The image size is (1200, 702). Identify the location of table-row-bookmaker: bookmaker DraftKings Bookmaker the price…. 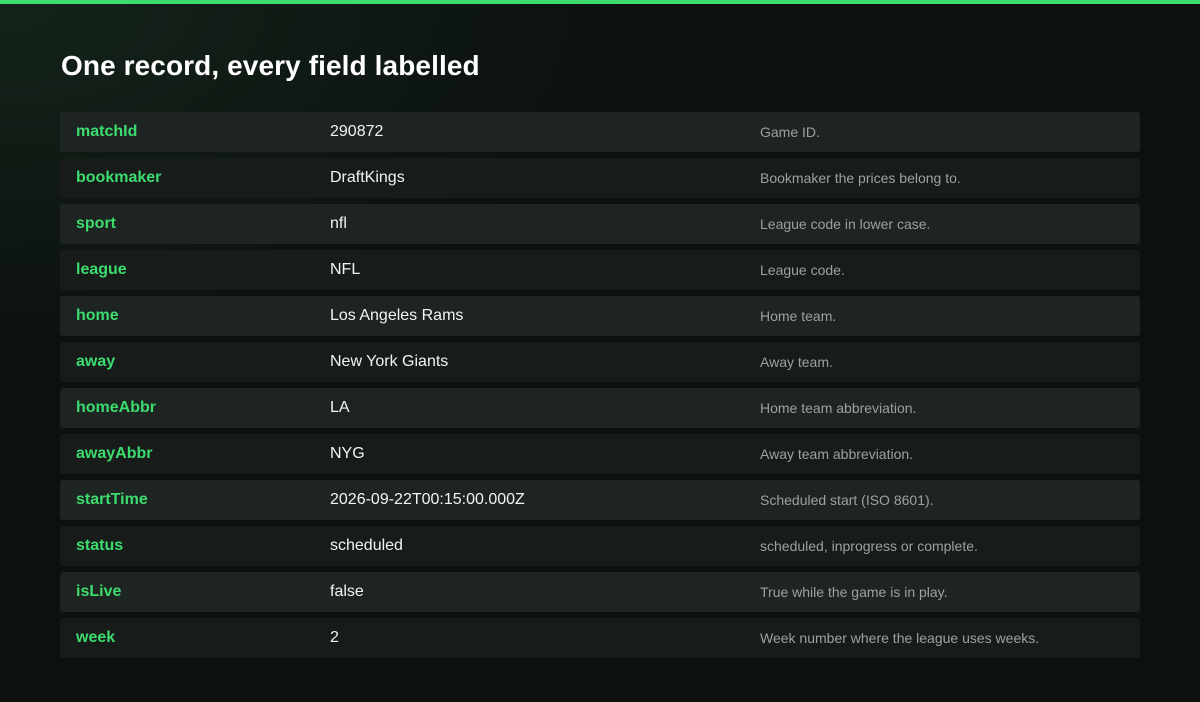
(600, 178).